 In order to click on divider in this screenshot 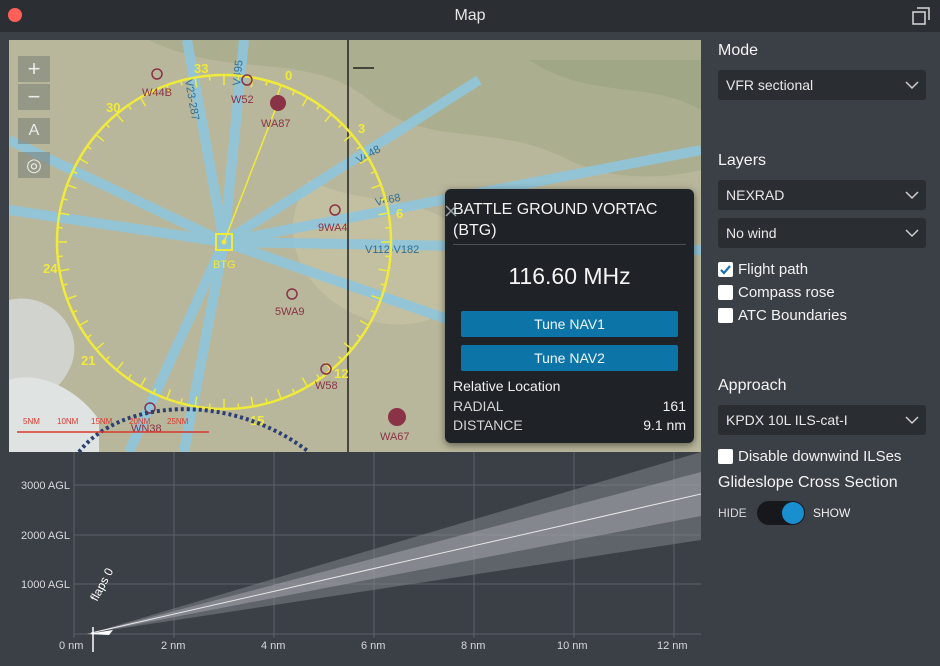, I will do `click(569, 244)`.